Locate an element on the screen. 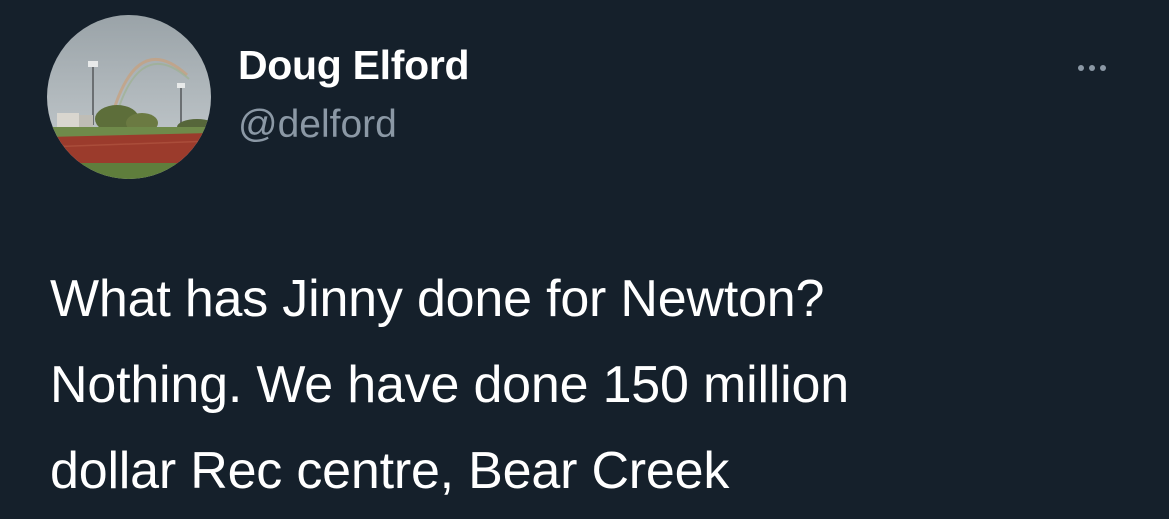 Image resolution: width=1169 pixels, height=519 pixels. more-horizontal-icon is located at coordinates (1081, 68).